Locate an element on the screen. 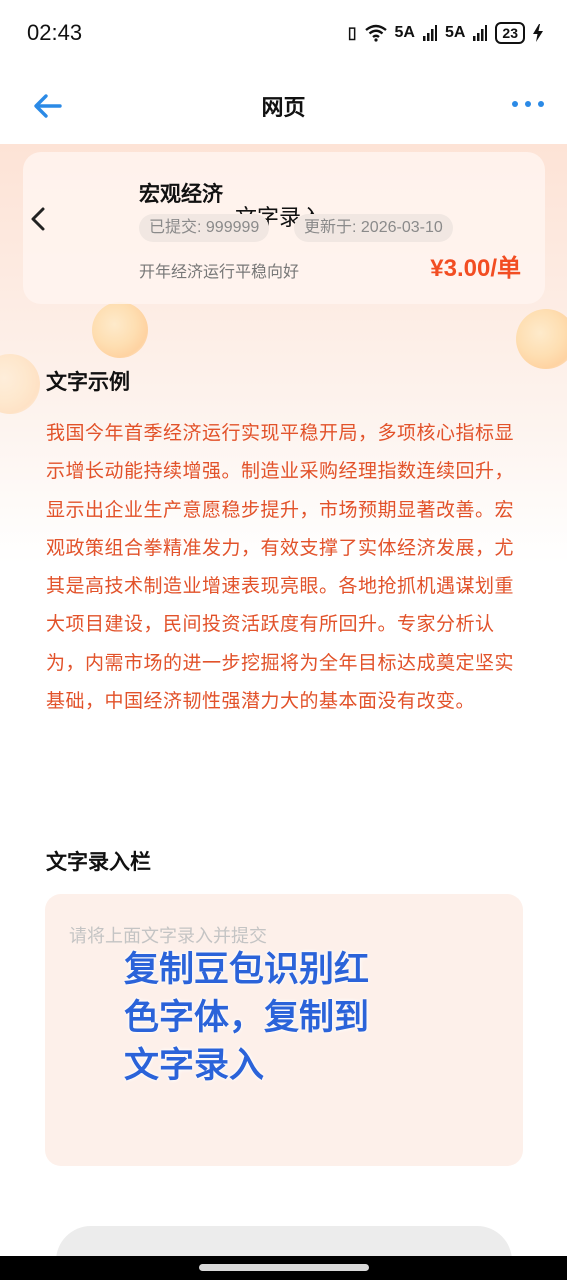  task-description: 开年经济运行平稳向好 is located at coordinates (219, 271).